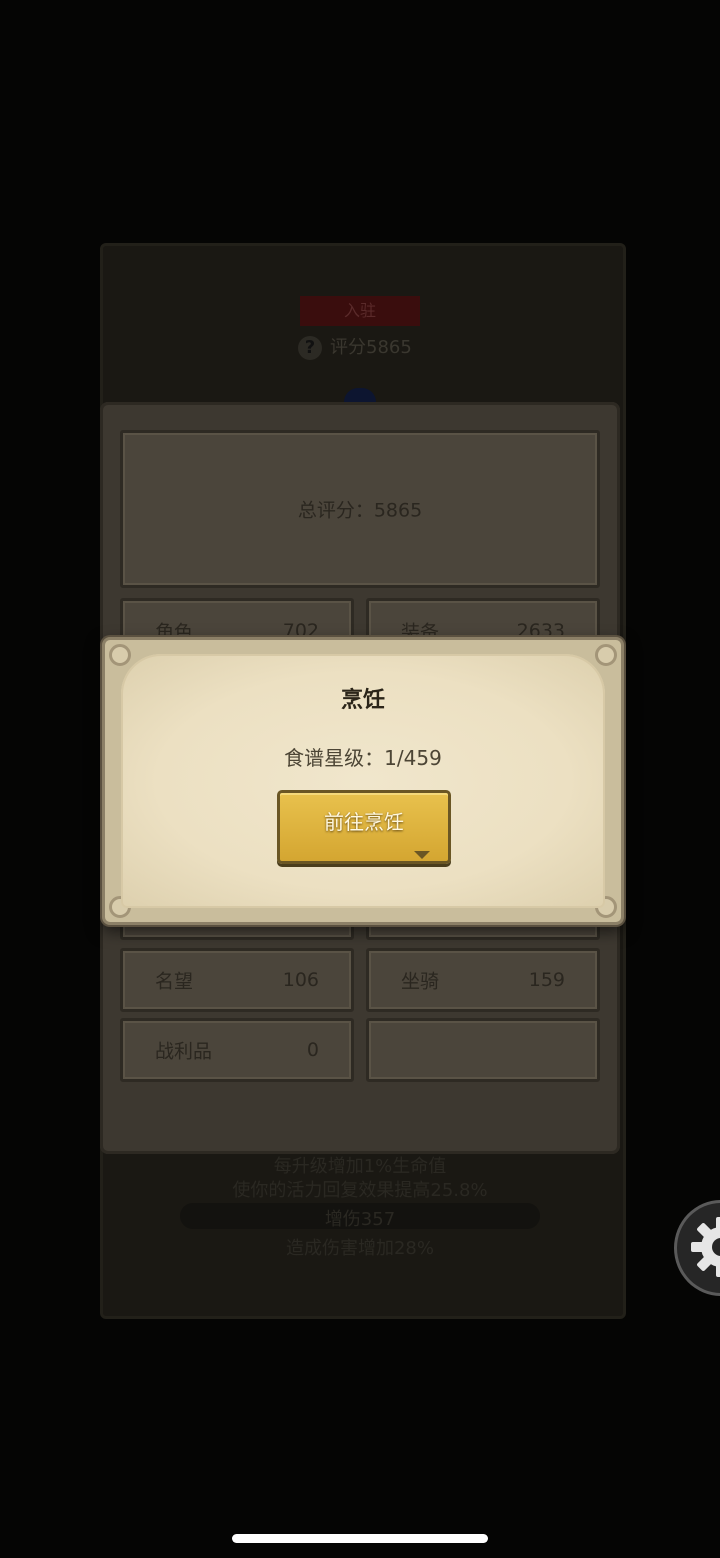  Describe the element at coordinates (310, 348) in the screenshot. I see `question-icon: ?` at that location.